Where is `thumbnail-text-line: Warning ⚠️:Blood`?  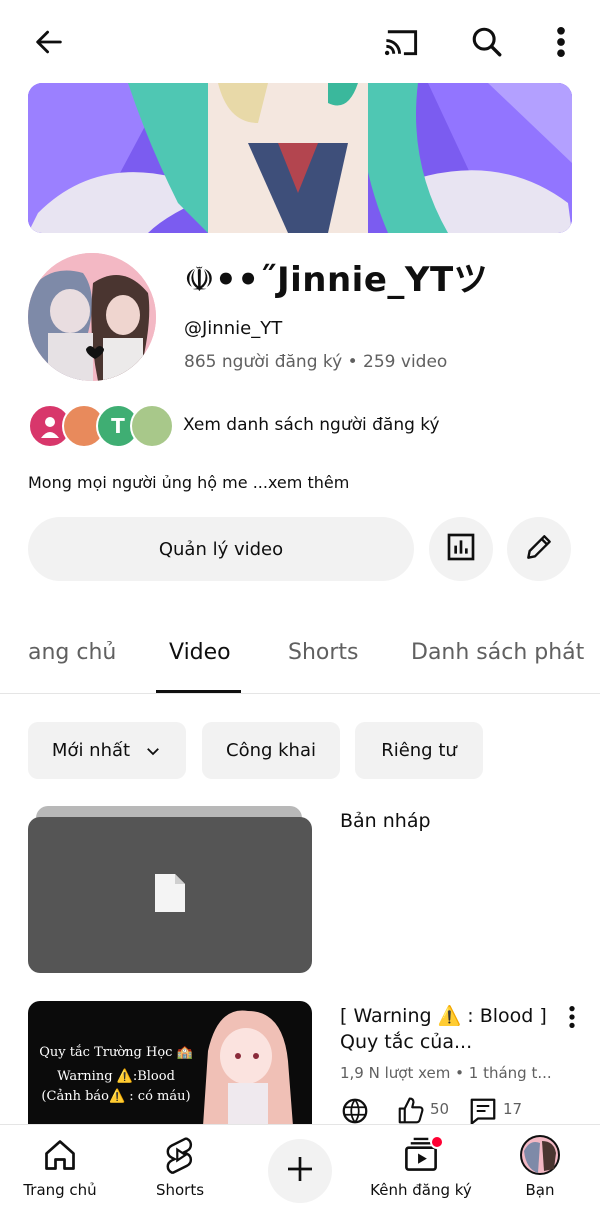
thumbnail-text-line: Warning ⚠️:Blood is located at coordinates (116, 1076).